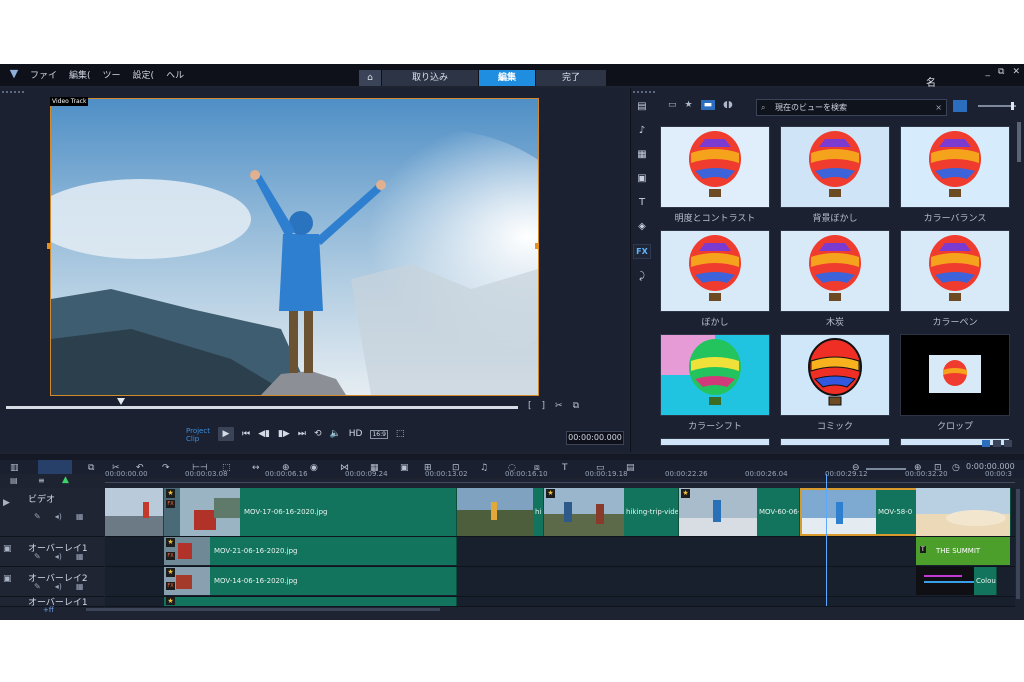 The width and height of the screenshot is (1024, 682). What do you see at coordinates (284, 434) in the screenshot?
I see `next-frame-icon: ▮▶` at bounding box center [284, 434].